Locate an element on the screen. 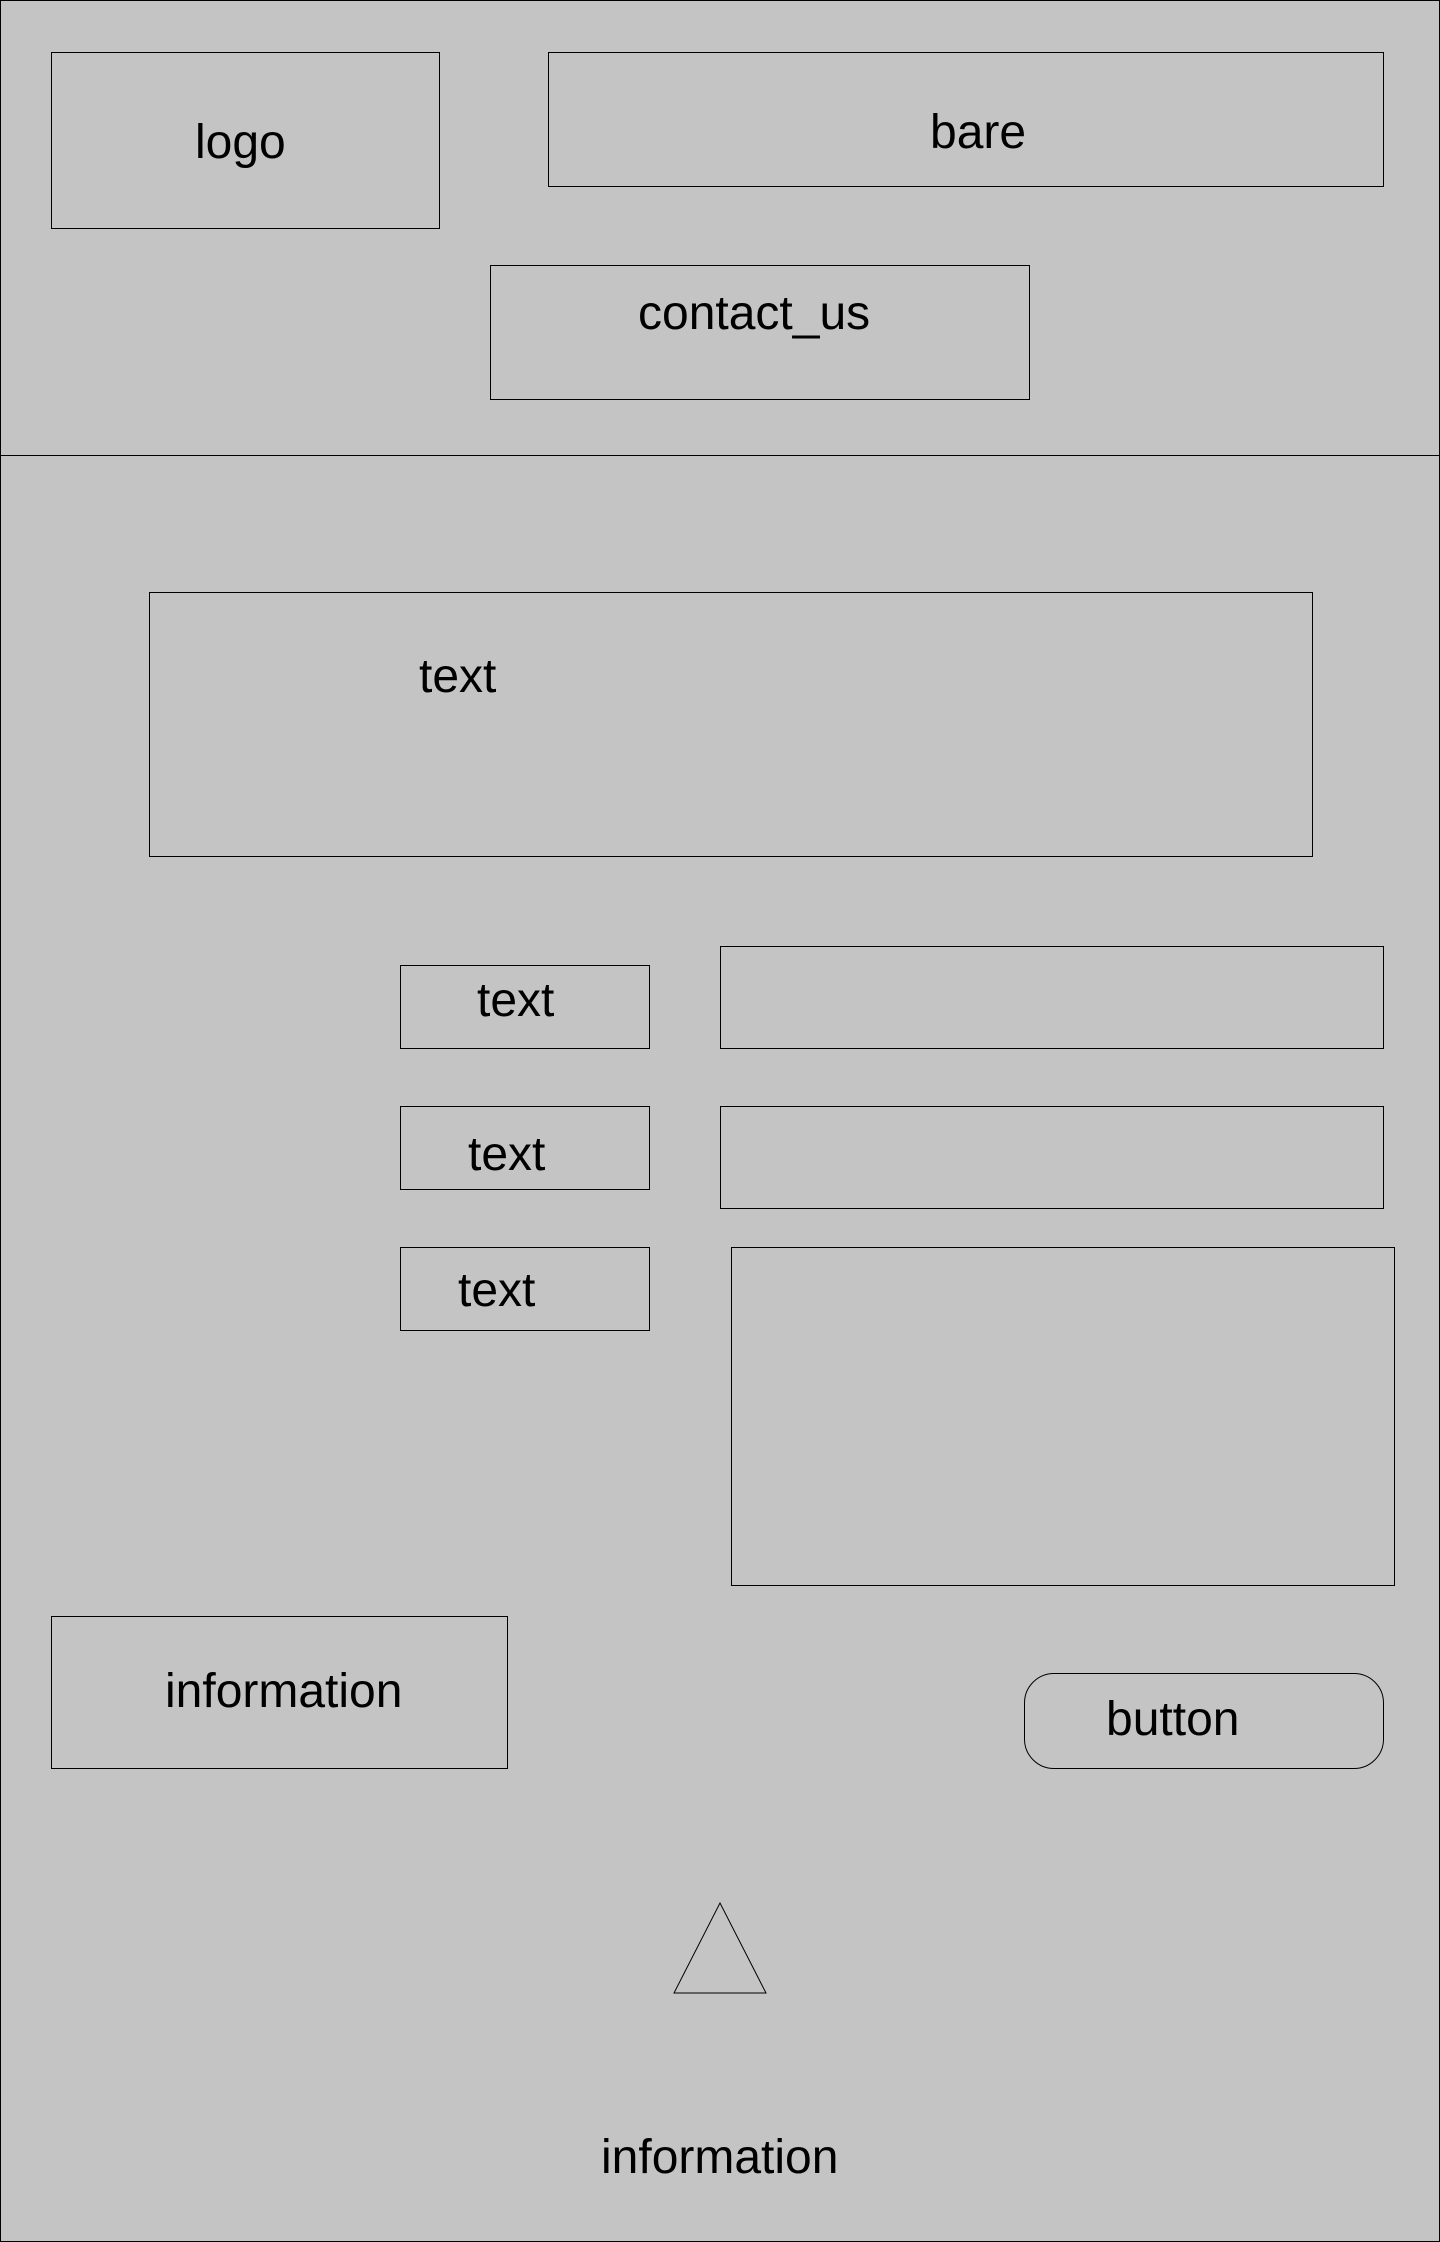 This screenshot has height=2242, width=1440. footer-information: information is located at coordinates (720, 2157).